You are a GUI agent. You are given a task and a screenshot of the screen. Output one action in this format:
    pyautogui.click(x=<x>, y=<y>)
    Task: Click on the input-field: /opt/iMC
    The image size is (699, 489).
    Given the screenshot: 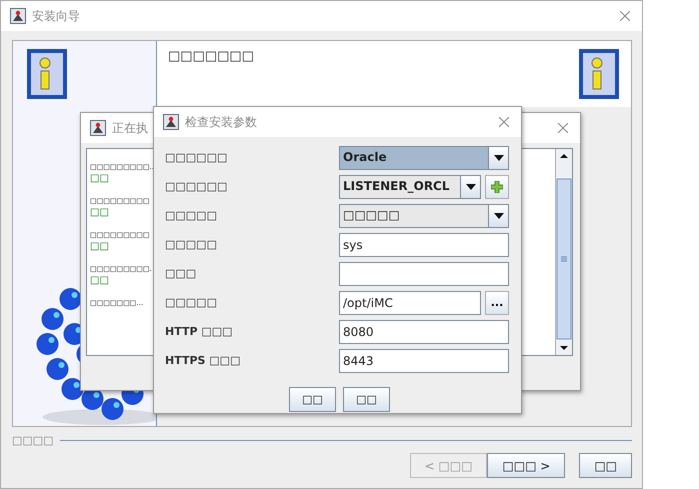 What is the action you would take?
    pyautogui.click(x=410, y=302)
    